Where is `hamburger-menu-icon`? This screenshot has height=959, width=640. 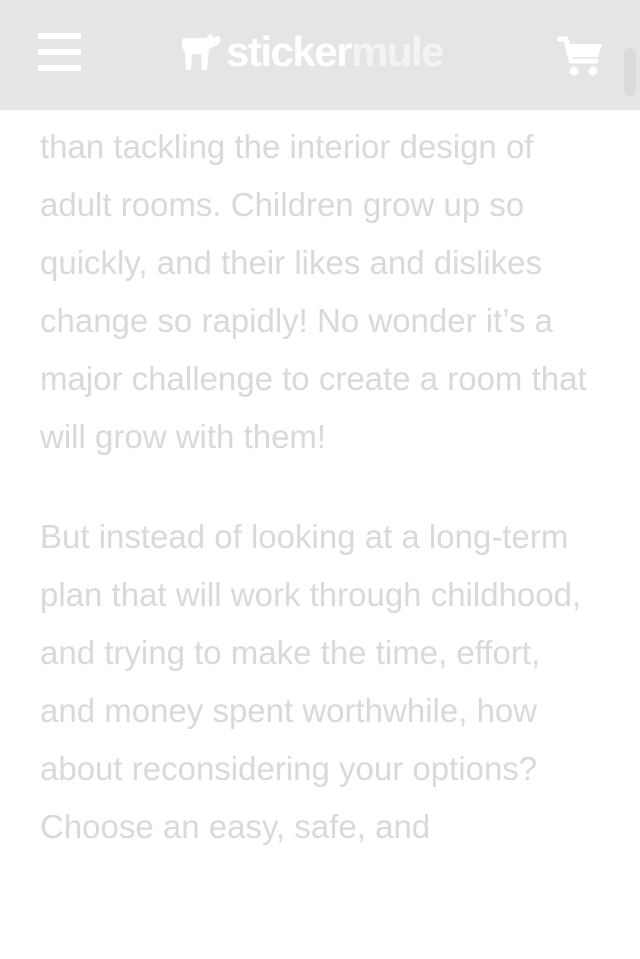
hamburger-menu-icon is located at coordinates (59, 52).